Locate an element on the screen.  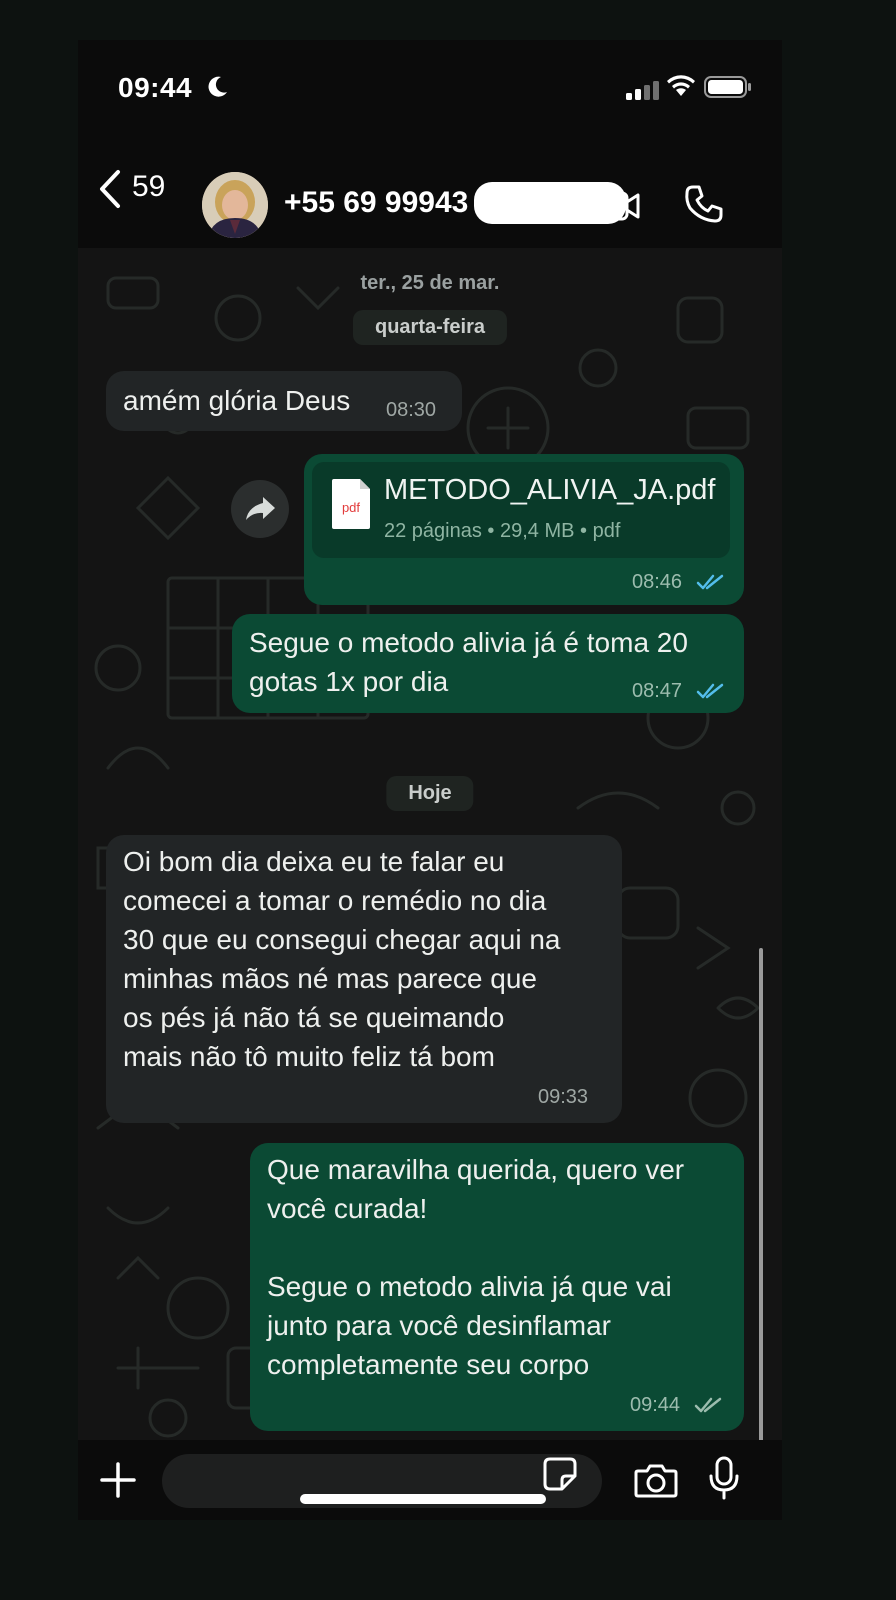
home-indicator is located at coordinates (423, 1499).